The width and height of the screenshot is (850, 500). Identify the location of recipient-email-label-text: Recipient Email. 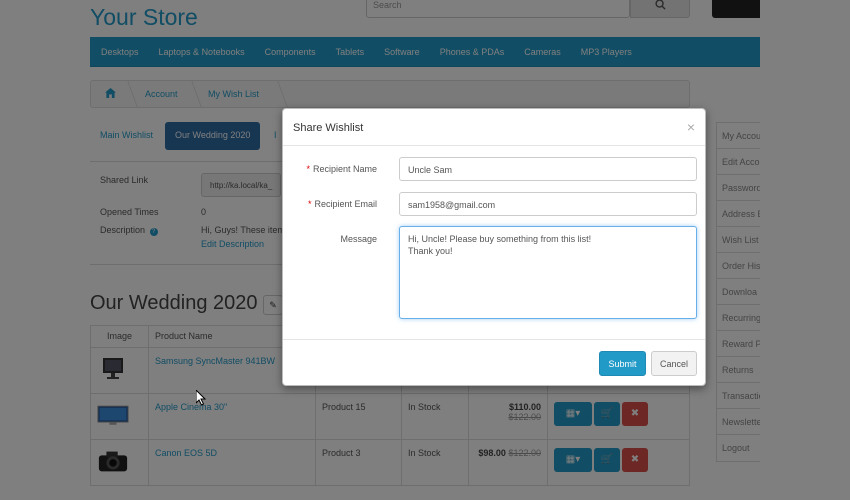
(345, 204).